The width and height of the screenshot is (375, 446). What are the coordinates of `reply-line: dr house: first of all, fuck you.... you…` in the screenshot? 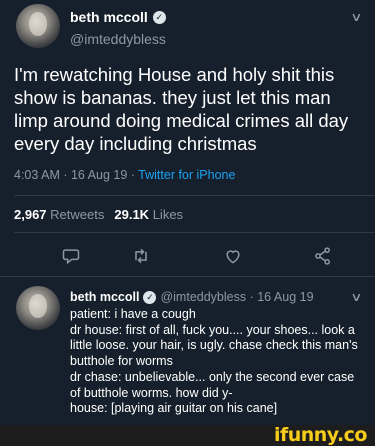 It's located at (214, 345).